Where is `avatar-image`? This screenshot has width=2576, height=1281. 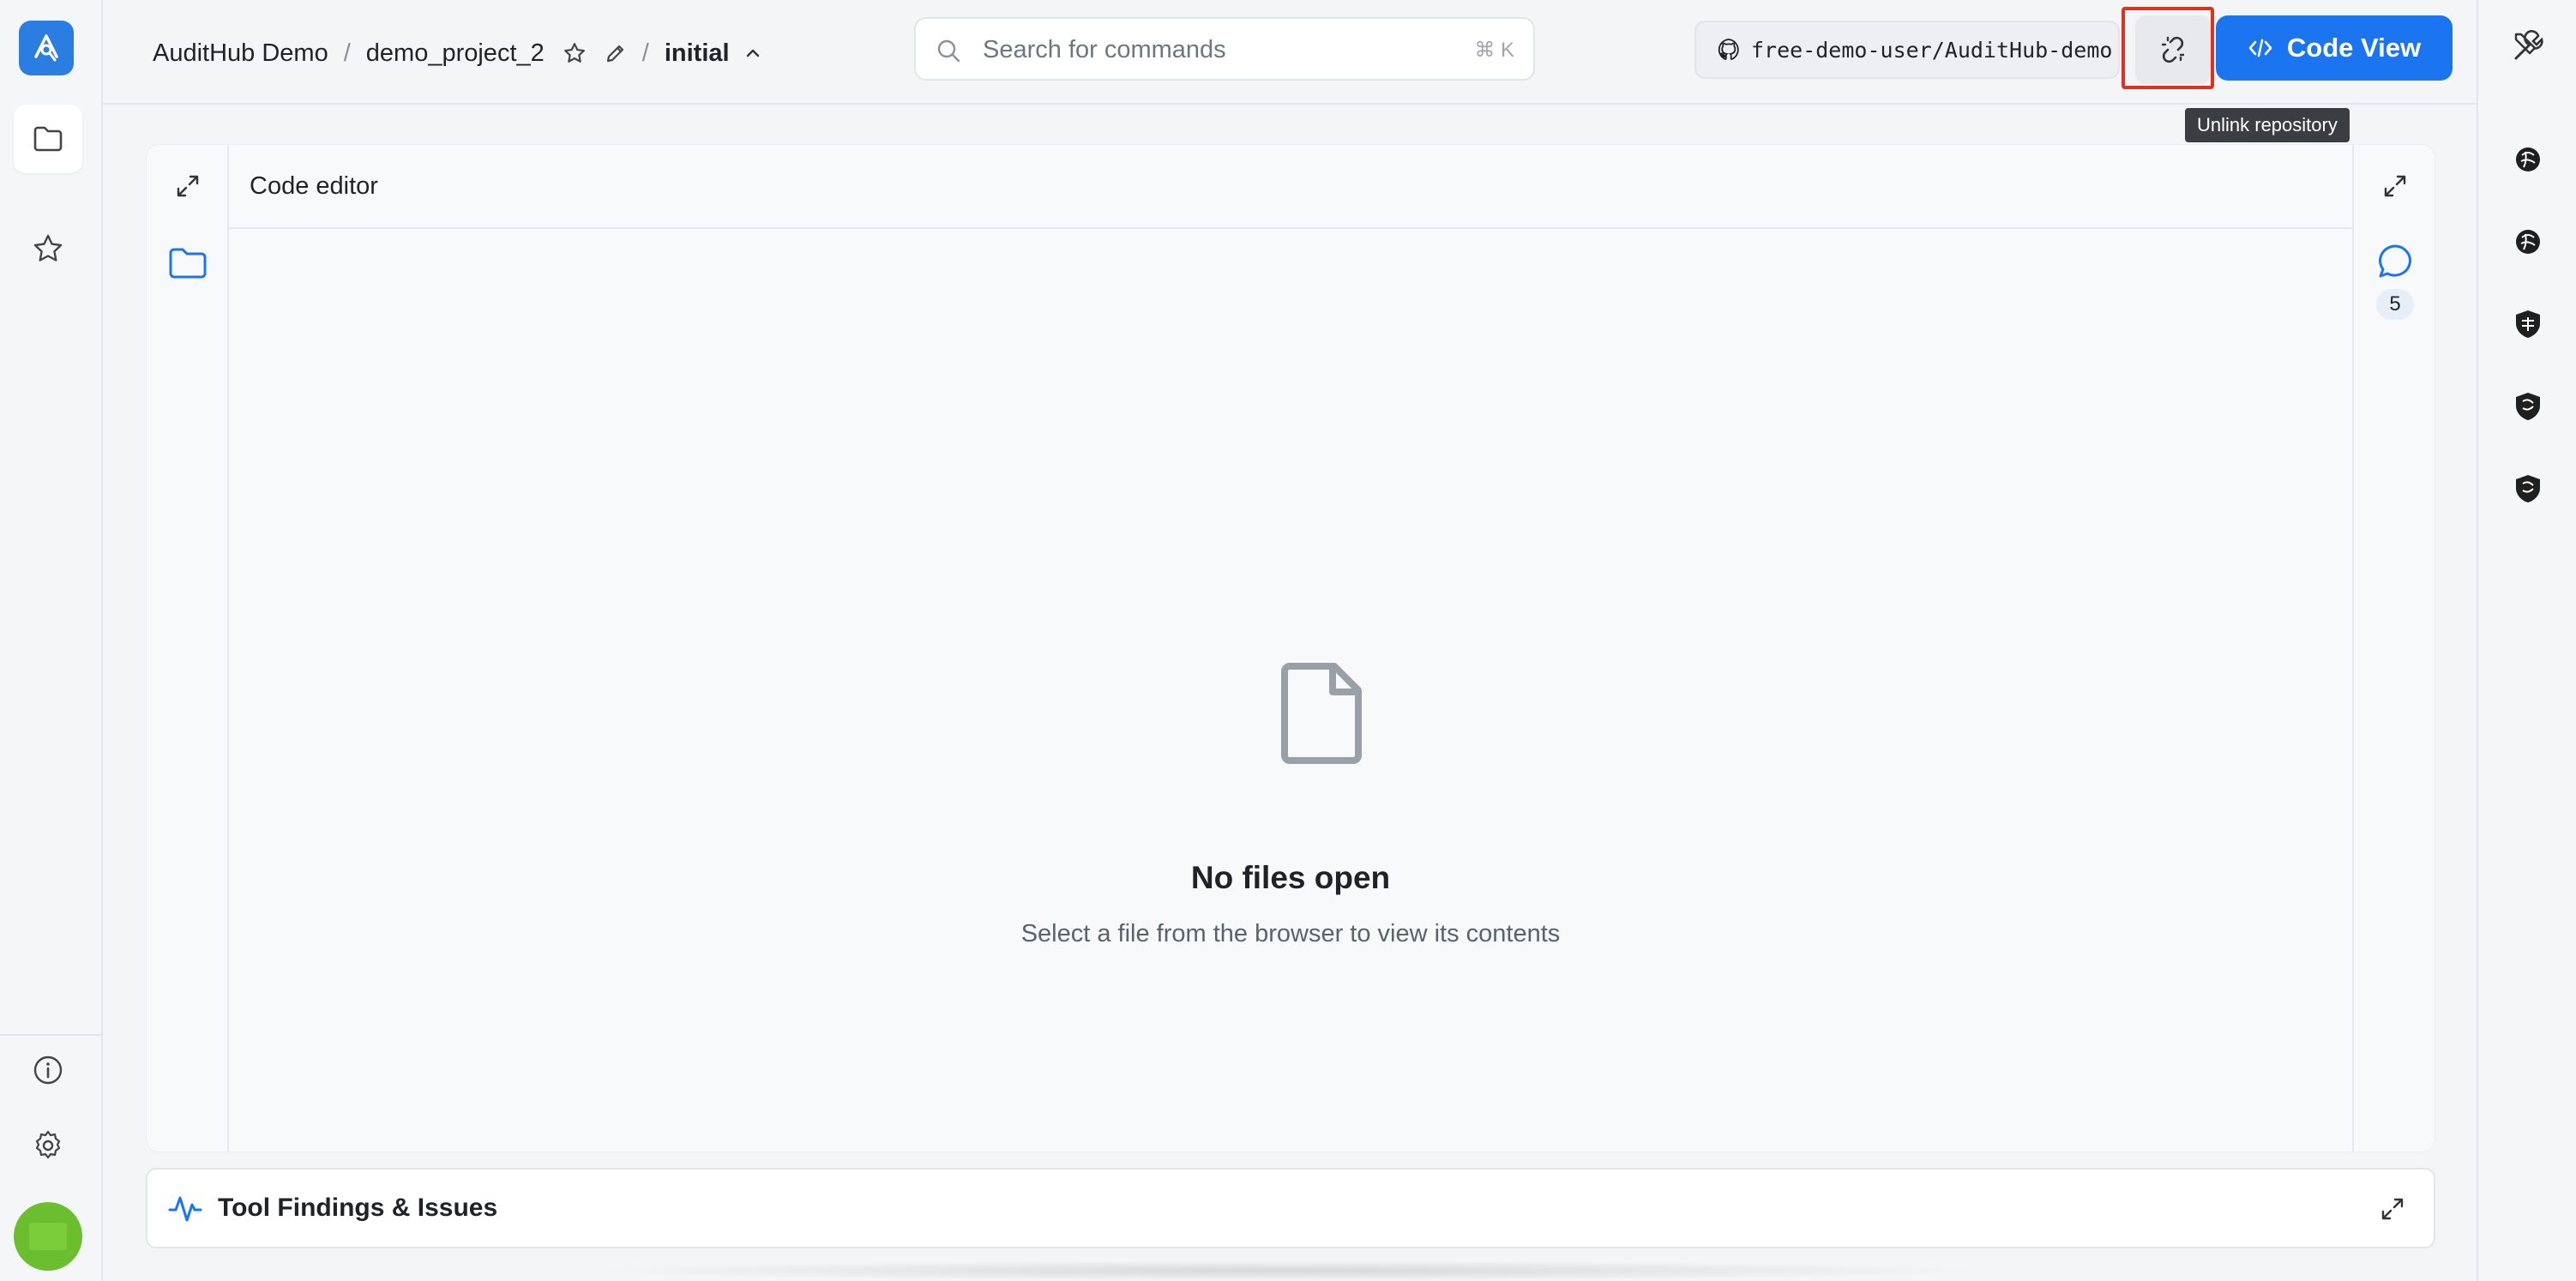
avatar-image is located at coordinates (48, 1236).